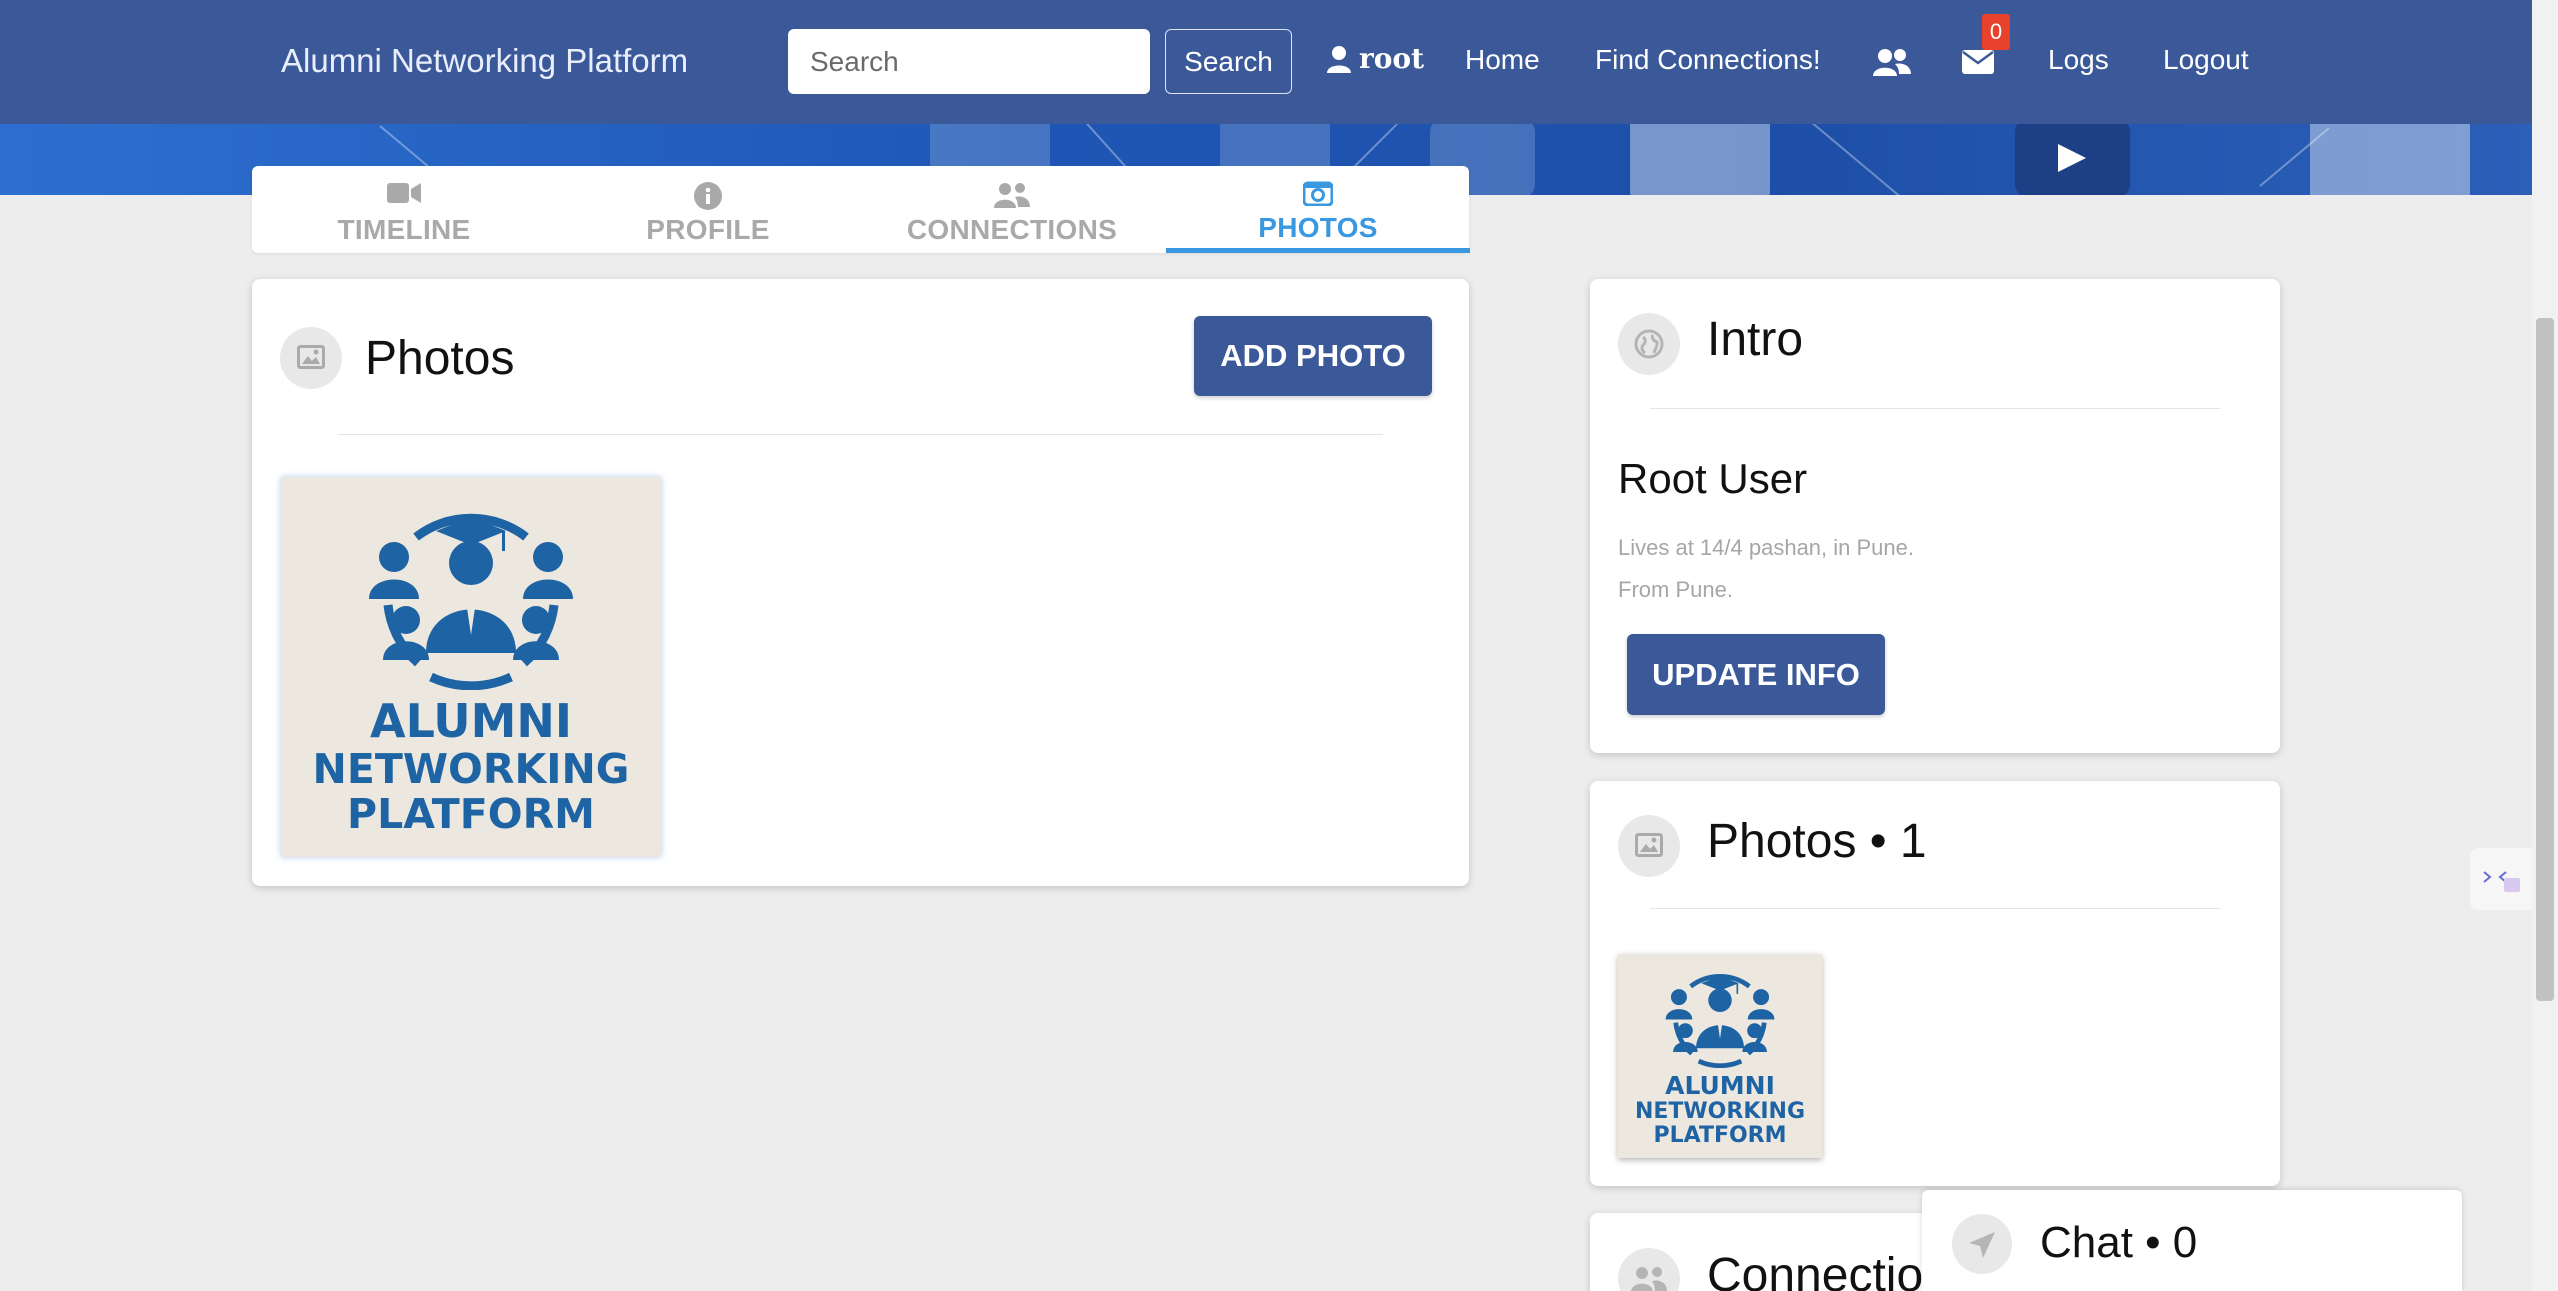  Describe the element at coordinates (1720, 1085) in the screenshot. I see `side-photo-logo-line1: ALUMNI` at that location.